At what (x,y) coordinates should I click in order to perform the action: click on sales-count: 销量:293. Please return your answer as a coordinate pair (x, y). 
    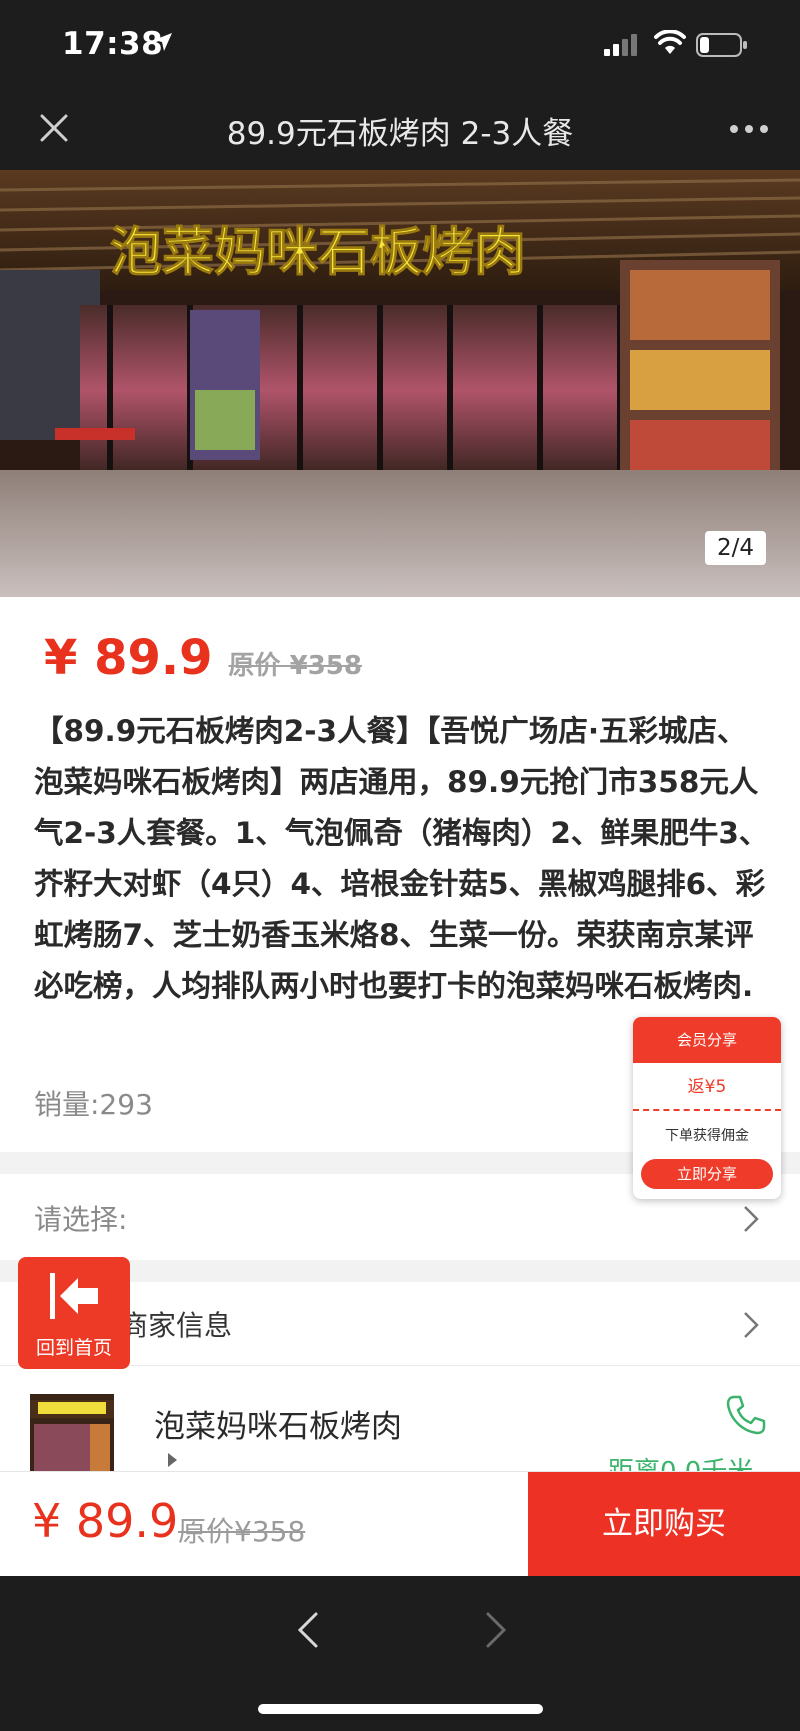
    Looking at the image, I should click on (93, 1104).